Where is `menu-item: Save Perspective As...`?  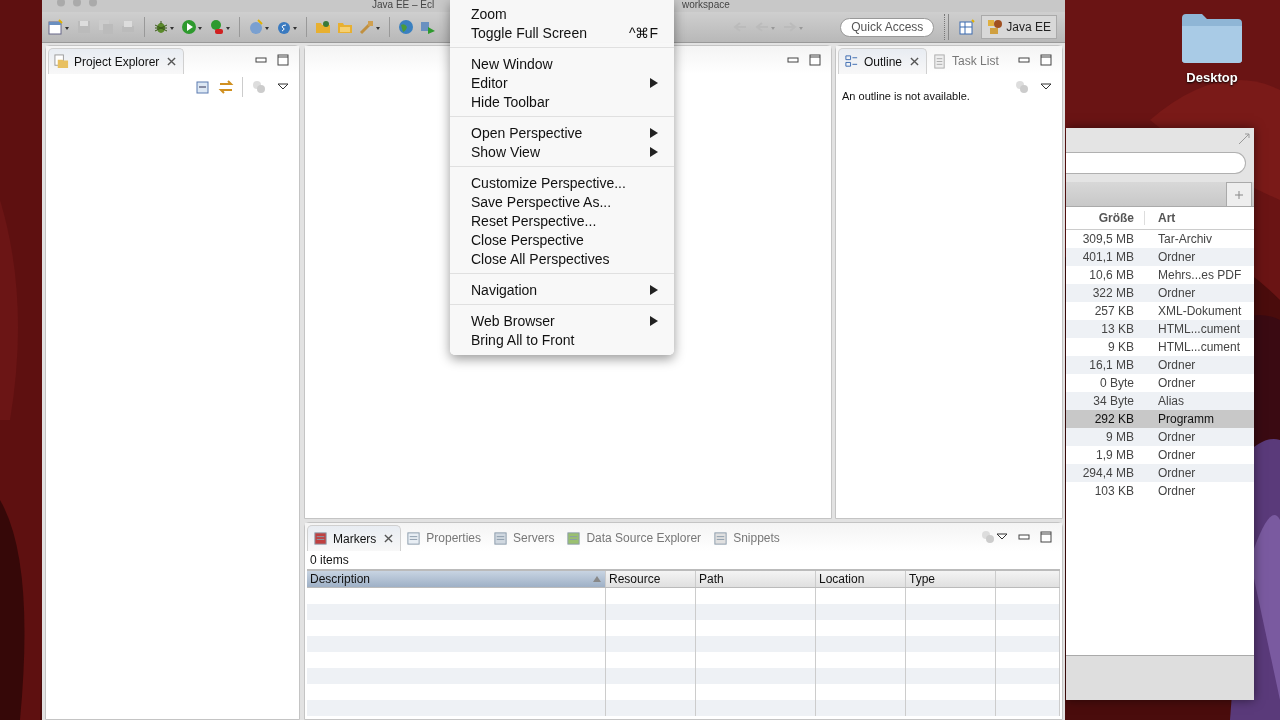 menu-item: Save Perspective As... is located at coordinates (562, 201).